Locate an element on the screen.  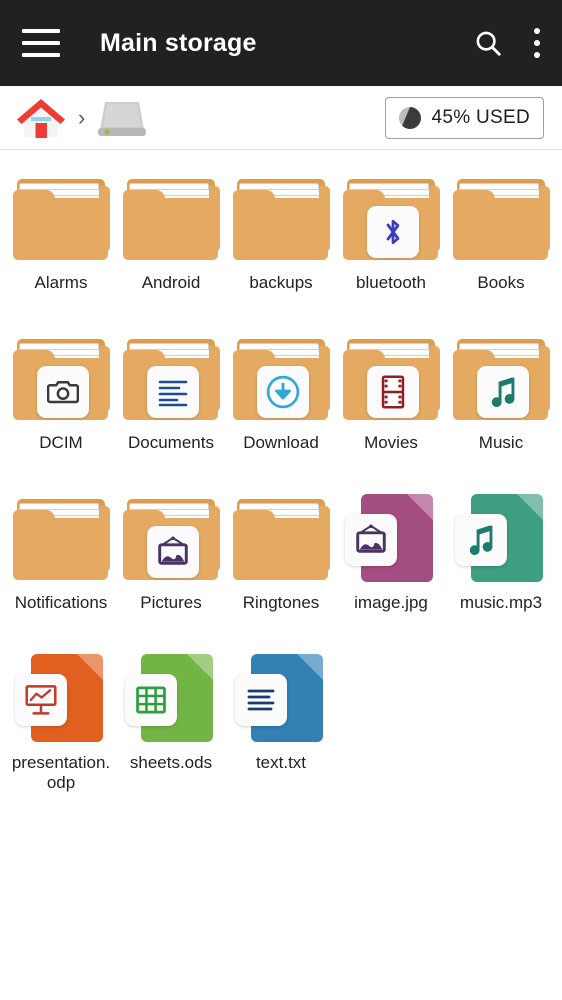
folder-item: Movies is located at coordinates (391, 402).